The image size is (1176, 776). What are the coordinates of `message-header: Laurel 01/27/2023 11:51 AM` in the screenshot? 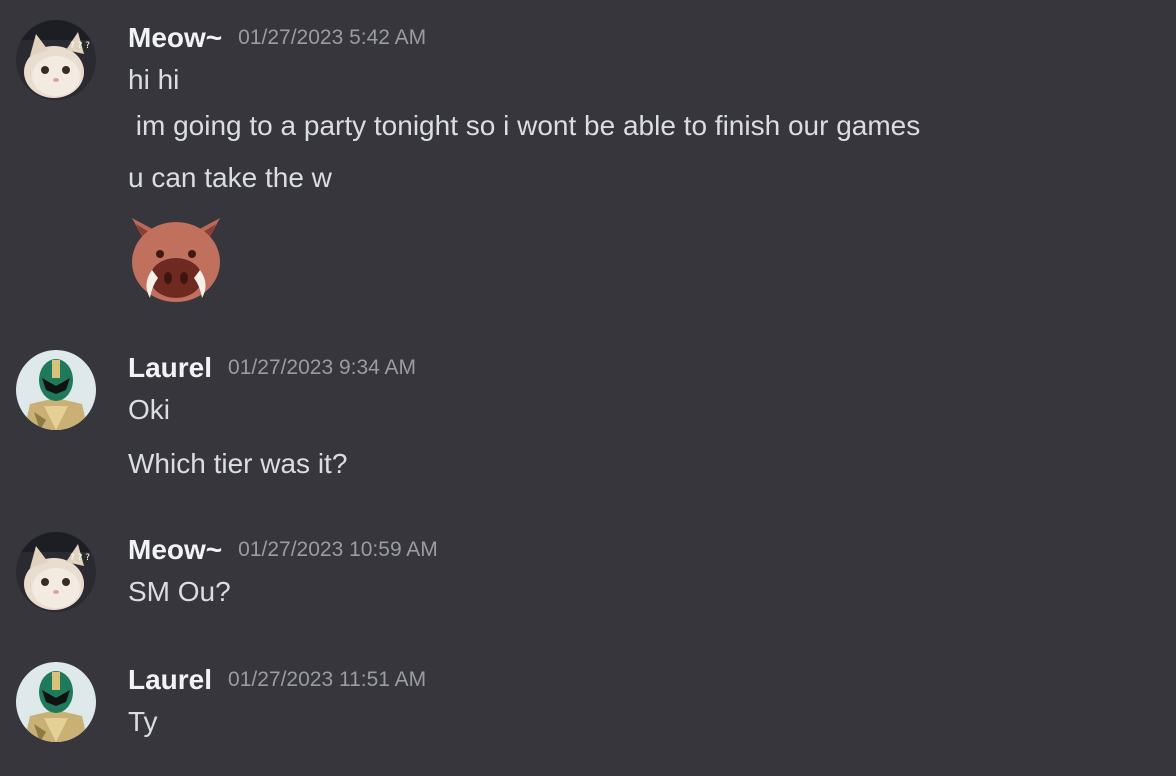 It's located at (277, 680).